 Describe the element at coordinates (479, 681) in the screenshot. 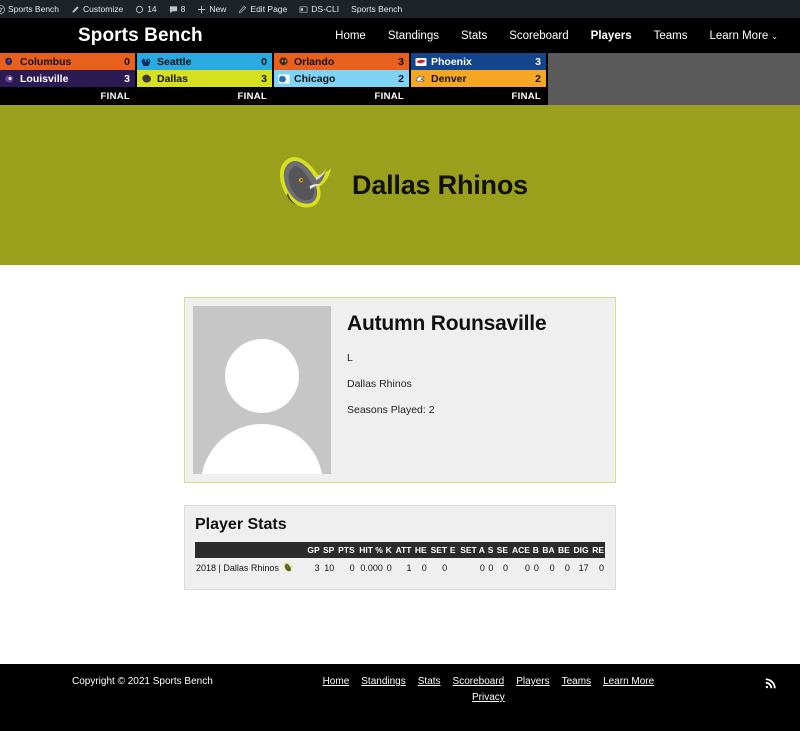

I see `footer-nav-scoreboard: Scoreboard` at that location.